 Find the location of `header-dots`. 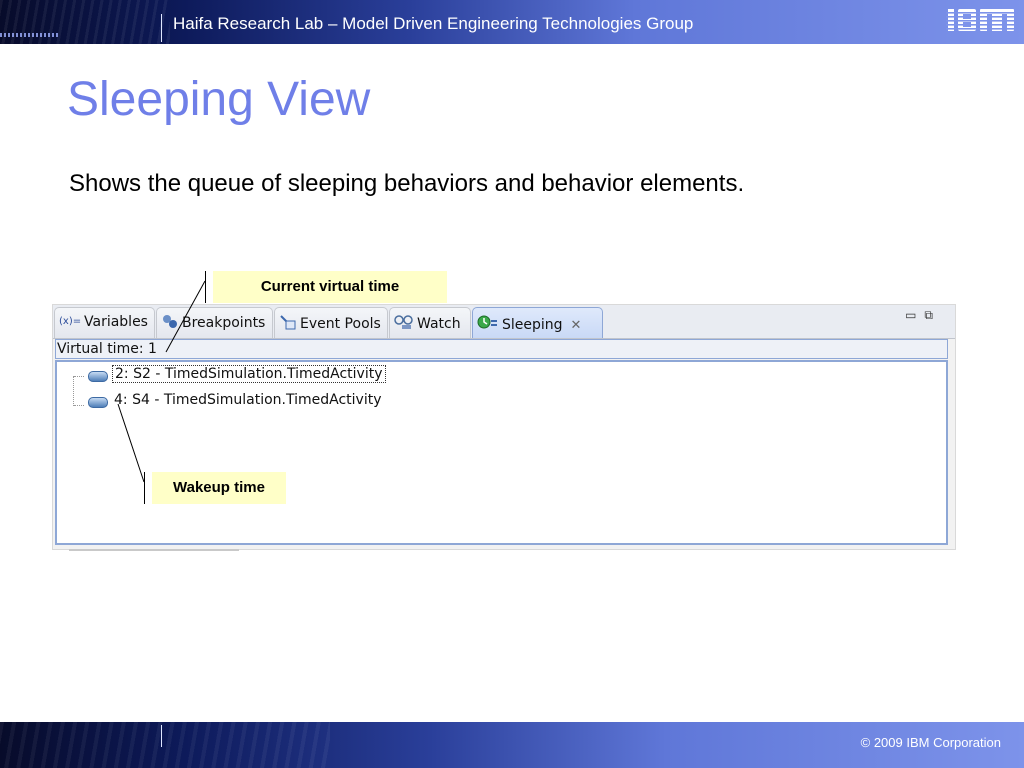

header-dots is located at coordinates (30, 35).